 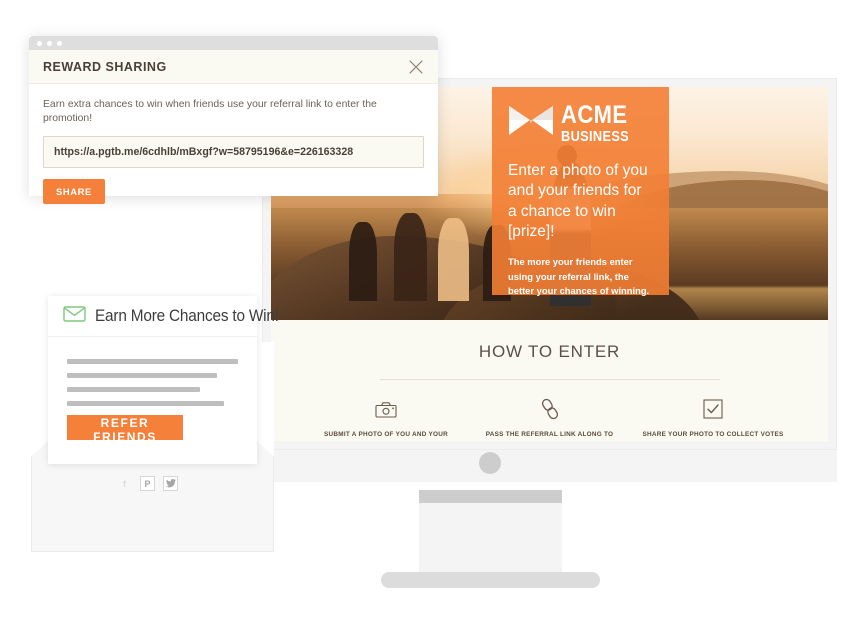 I want to click on brand-logo: ACME BUSINESS, so click(x=580, y=124).